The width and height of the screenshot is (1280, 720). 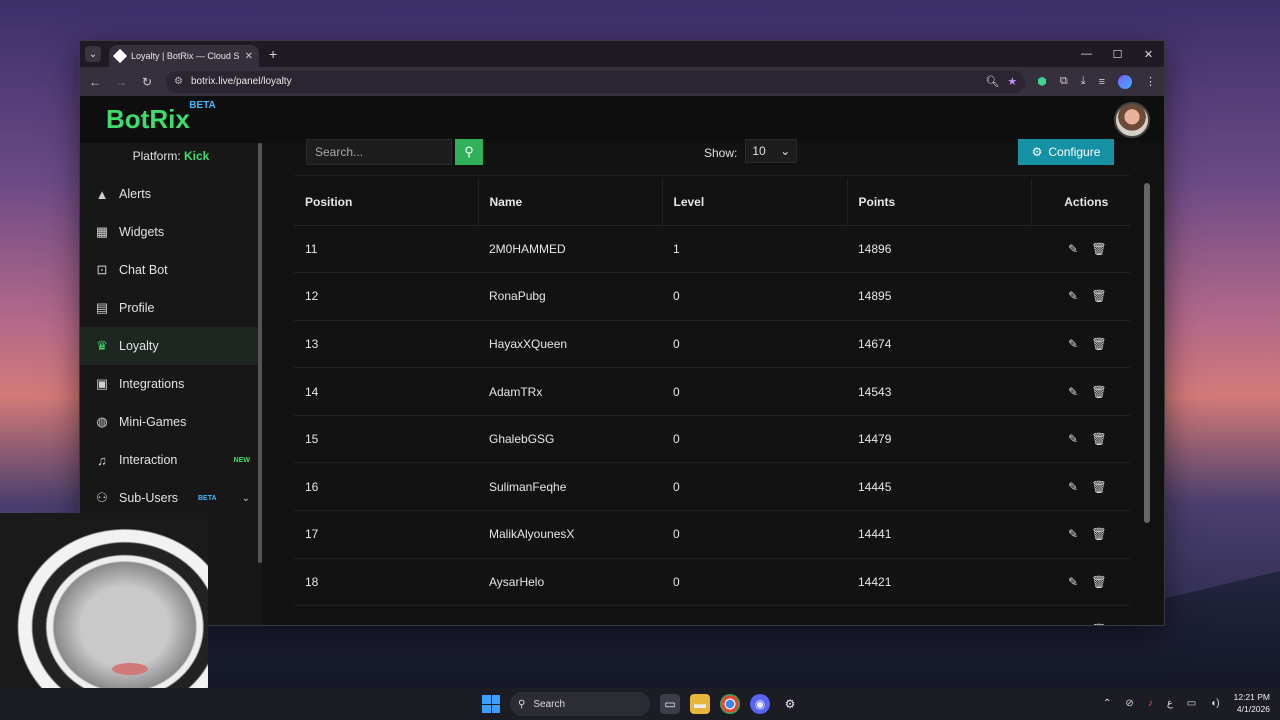 I want to click on header-name: Name, so click(x=570, y=202).